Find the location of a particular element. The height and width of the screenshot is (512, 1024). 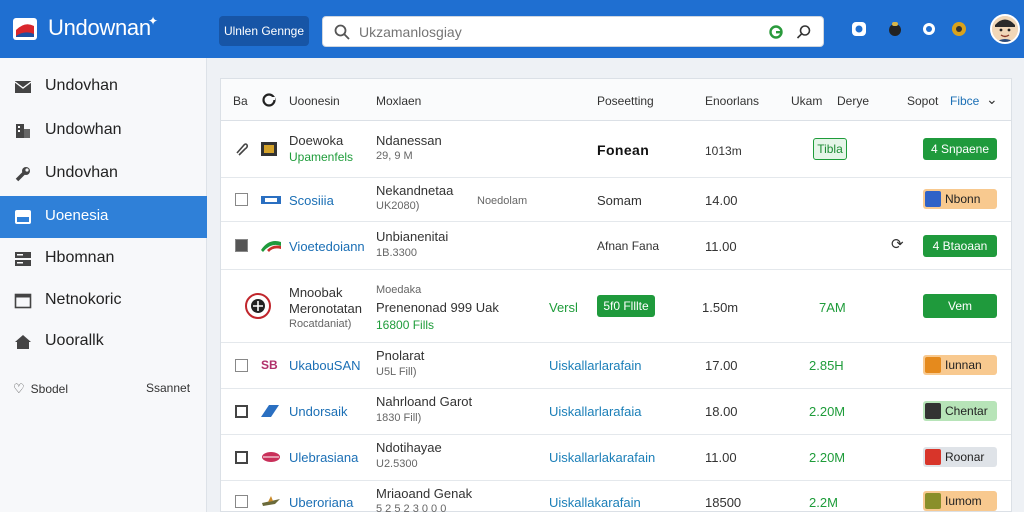

folder-icon is located at coordinates (269, 149).